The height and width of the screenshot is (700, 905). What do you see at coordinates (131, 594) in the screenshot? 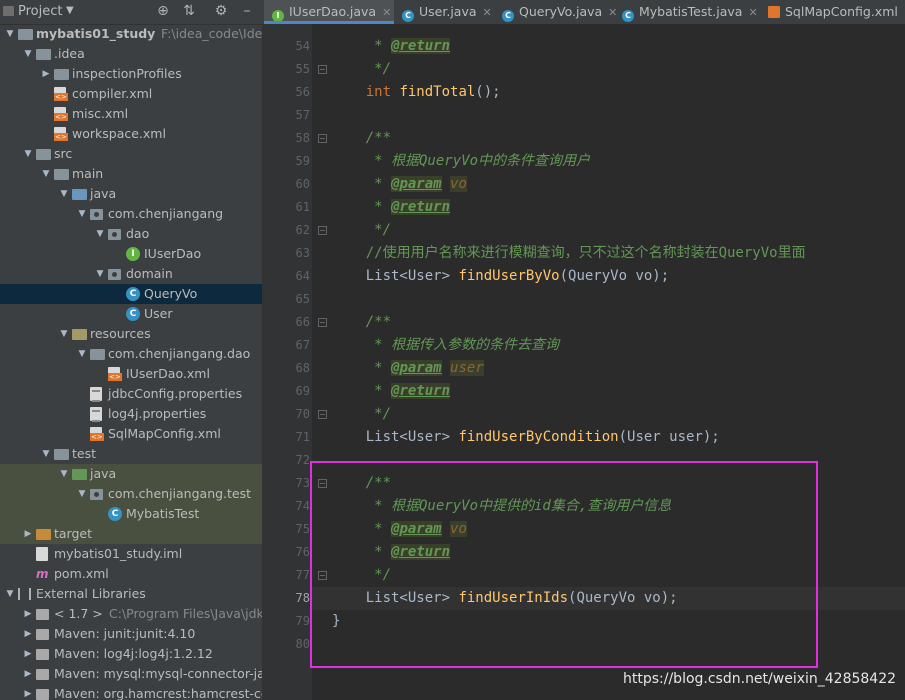
I see `tree-item: ▼ External Libraries` at bounding box center [131, 594].